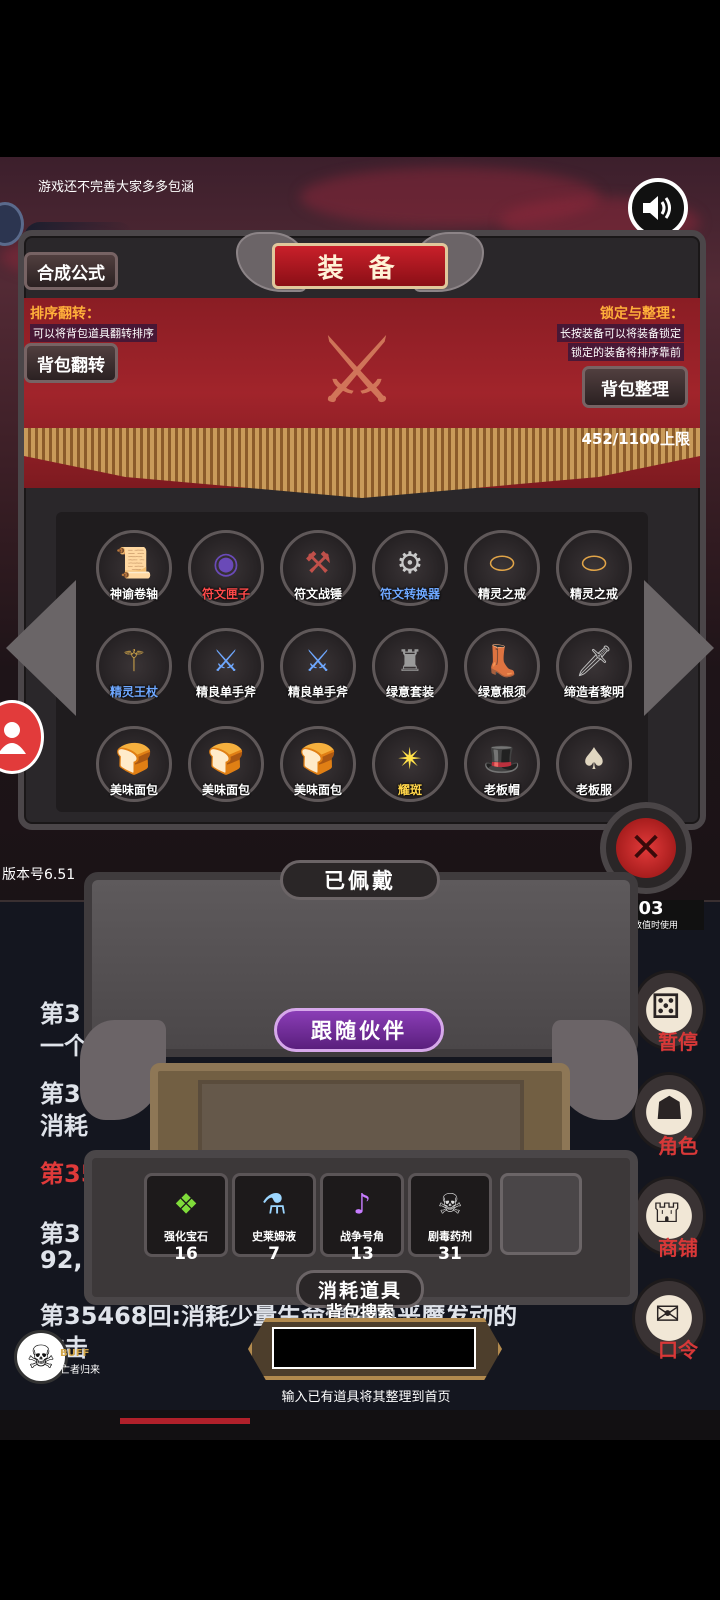  Describe the element at coordinates (39, 875) in the screenshot. I see `version-text: 版本号6.51` at that location.